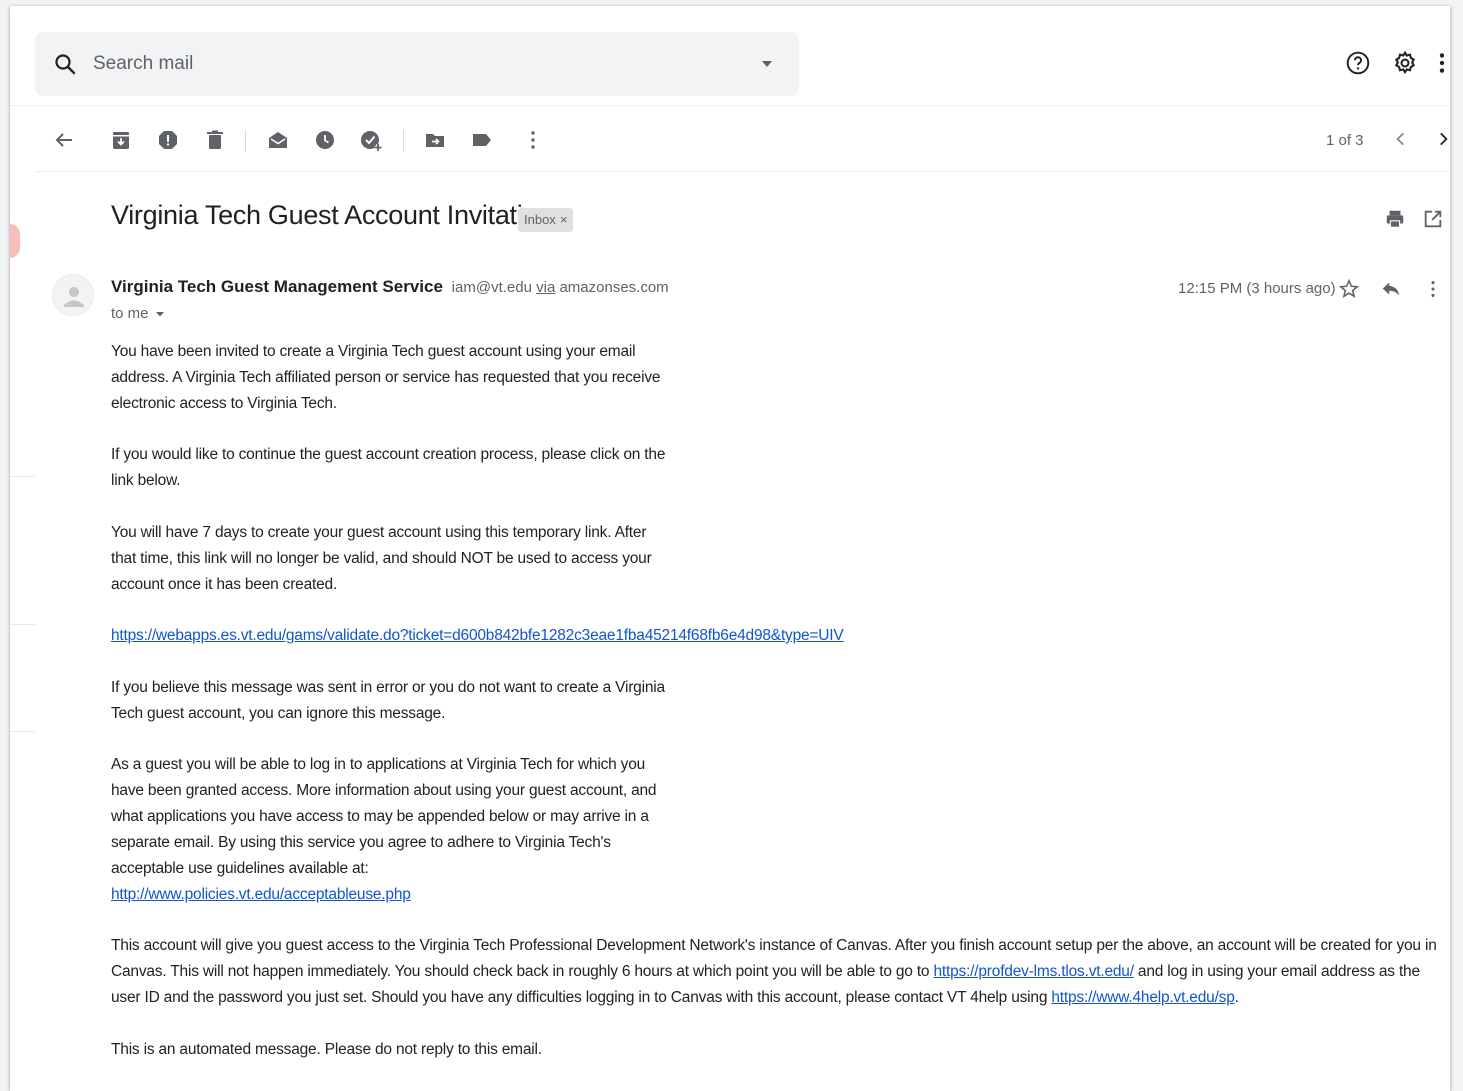 The height and width of the screenshot is (1091, 1463). Describe the element at coordinates (540, 219) in the screenshot. I see `label-chip-text: Inbox` at that location.